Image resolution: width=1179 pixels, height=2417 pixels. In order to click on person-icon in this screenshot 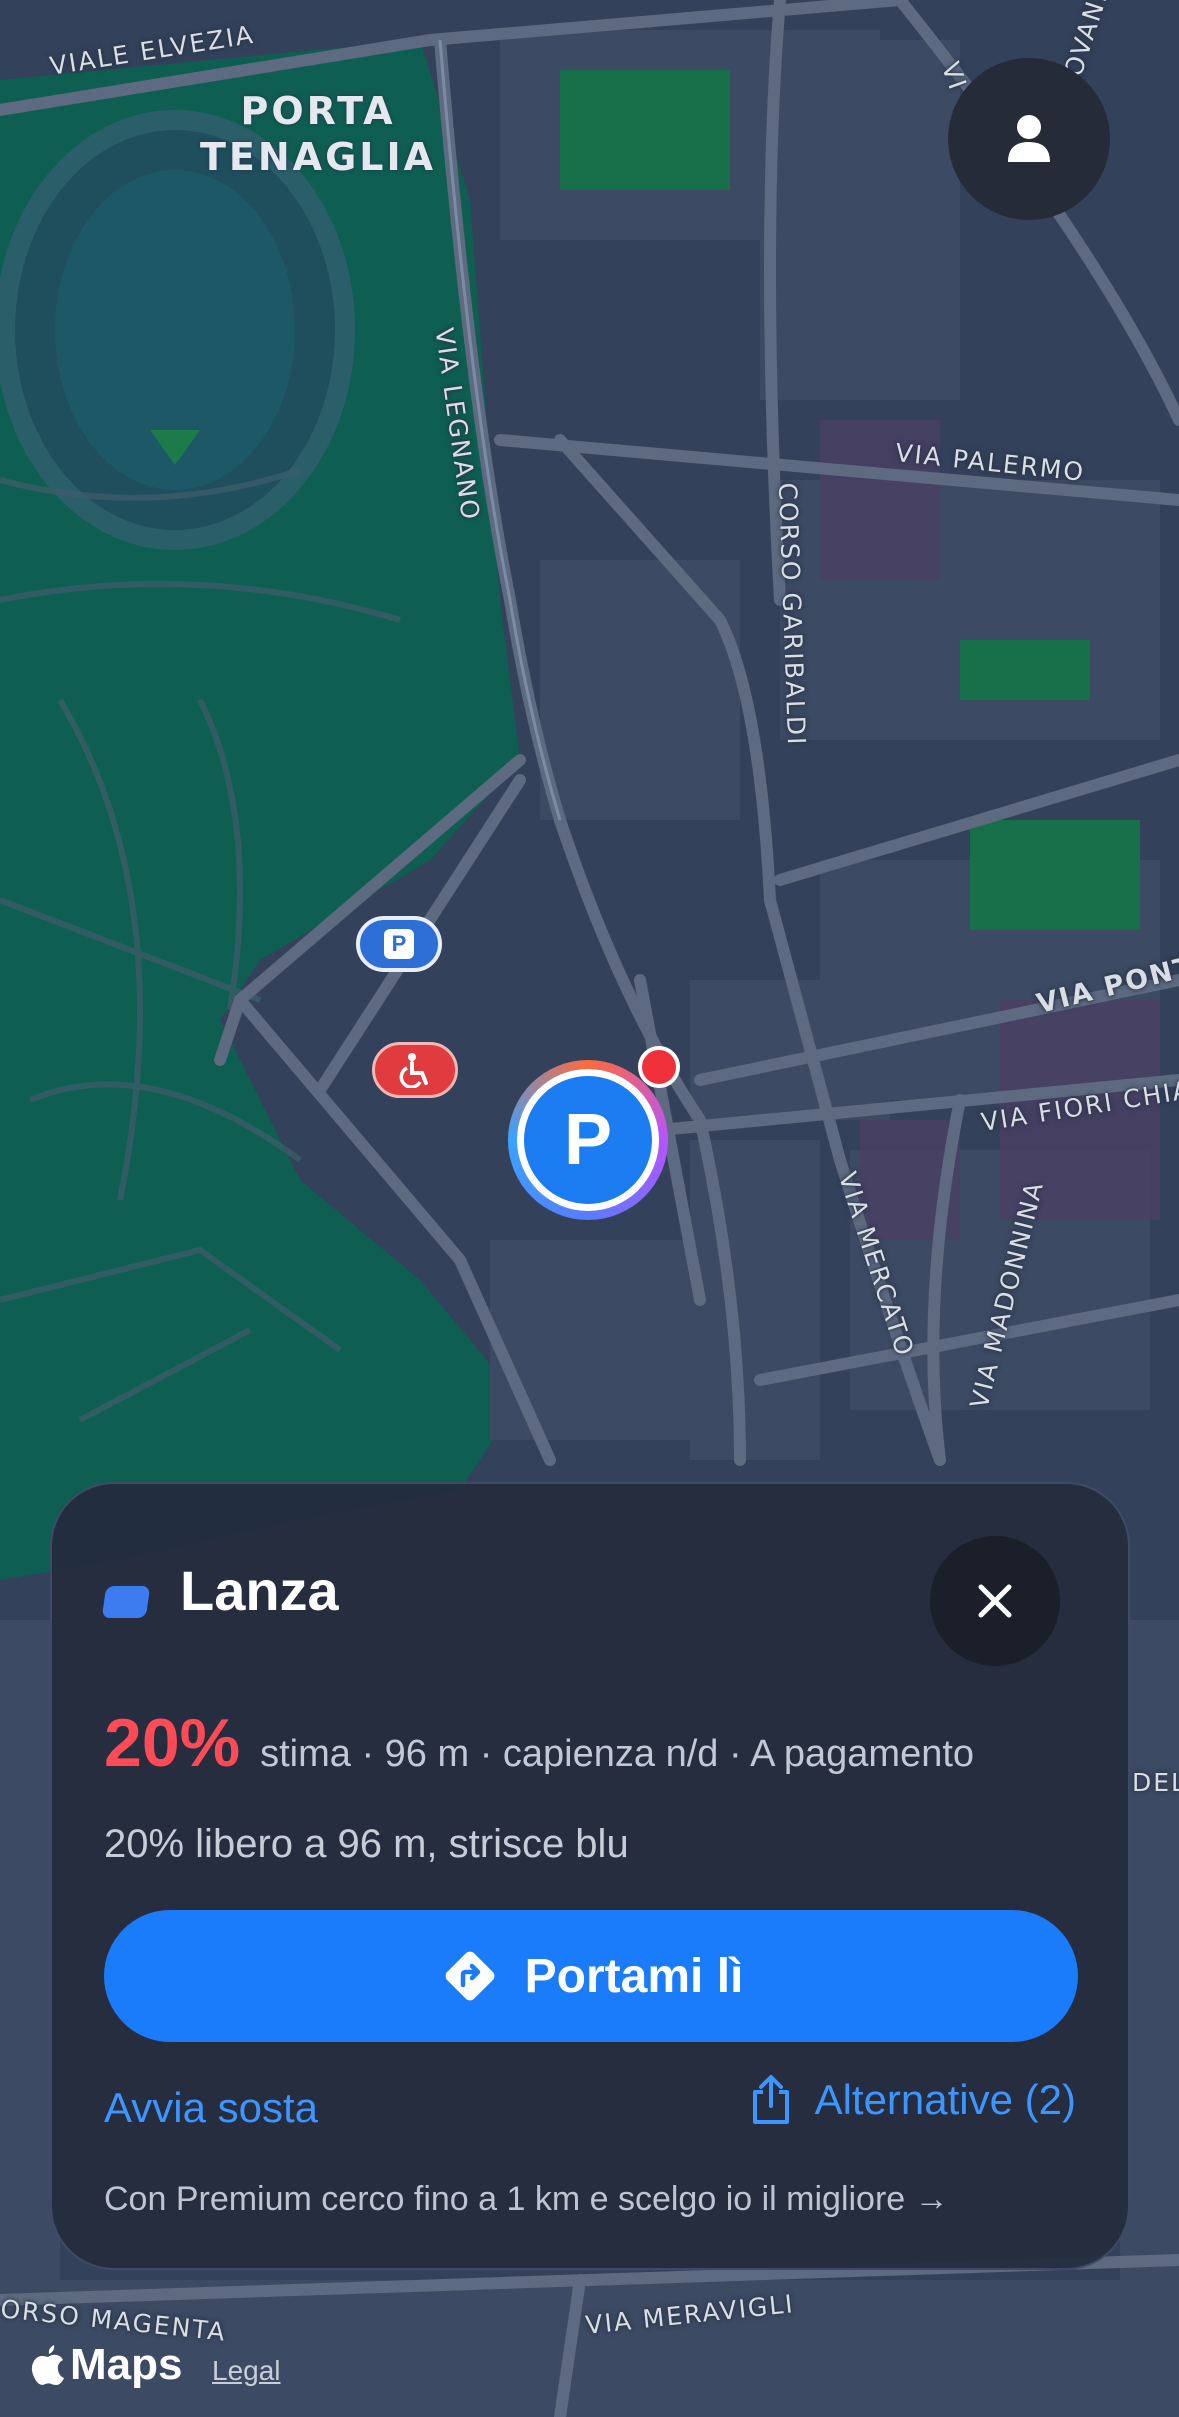, I will do `click(1029, 138)`.